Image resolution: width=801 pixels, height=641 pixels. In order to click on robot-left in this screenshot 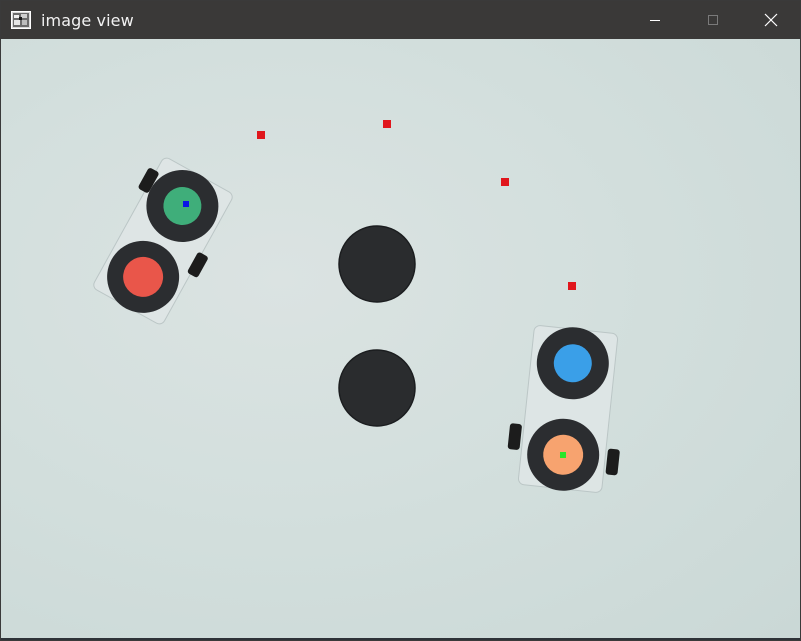, I will do `click(163, 241)`.